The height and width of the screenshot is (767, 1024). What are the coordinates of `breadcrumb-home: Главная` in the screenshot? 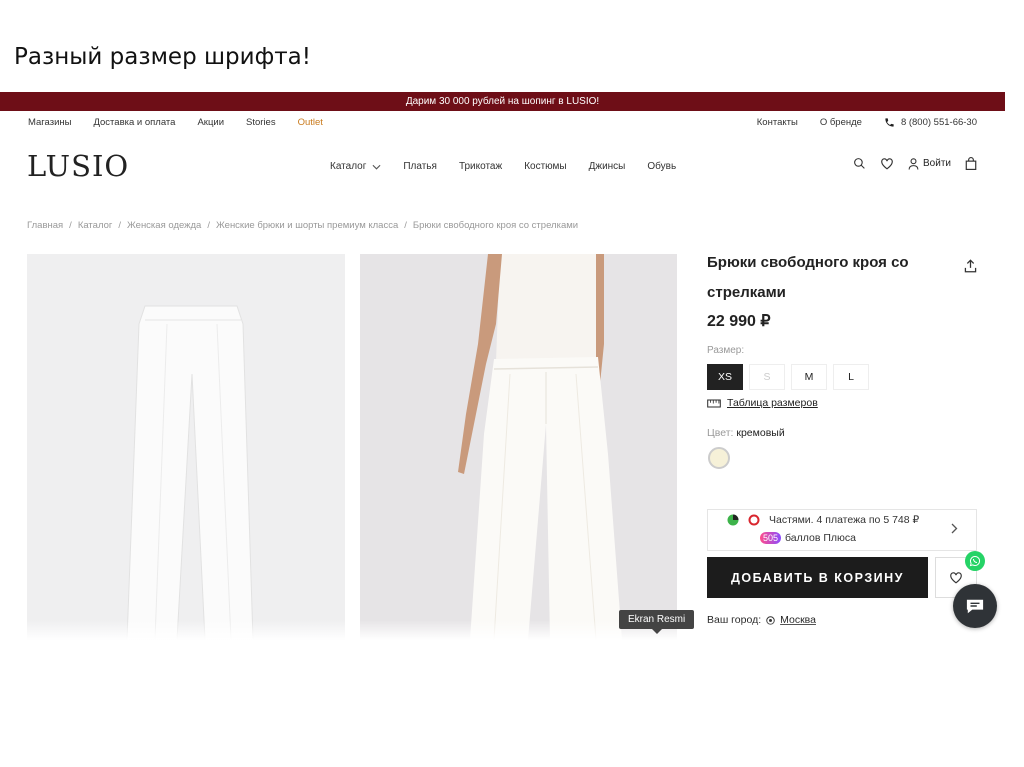 It's located at (45, 225).